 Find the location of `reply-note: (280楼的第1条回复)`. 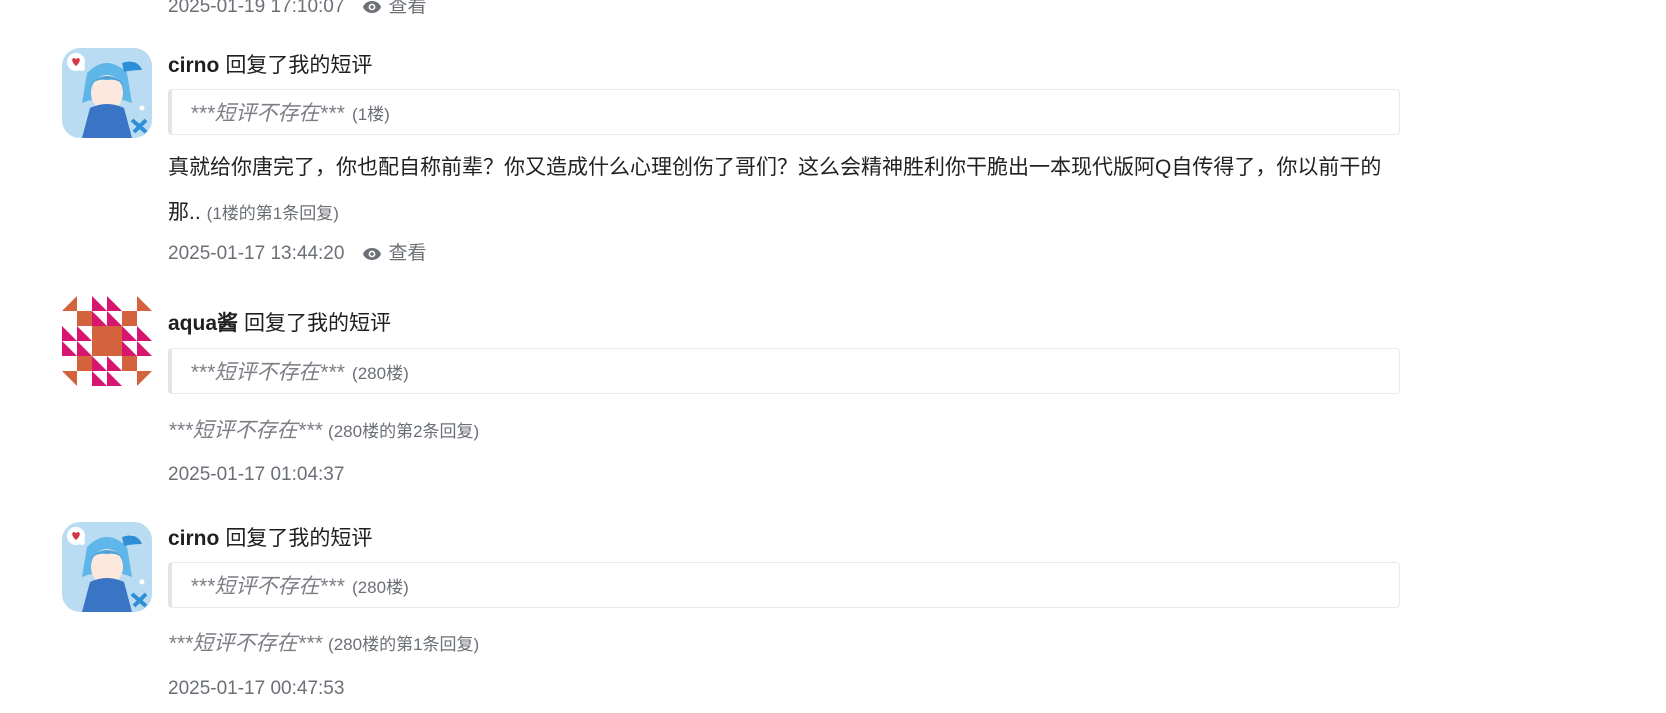

reply-note: (280楼的第1条回复) is located at coordinates (404, 644).